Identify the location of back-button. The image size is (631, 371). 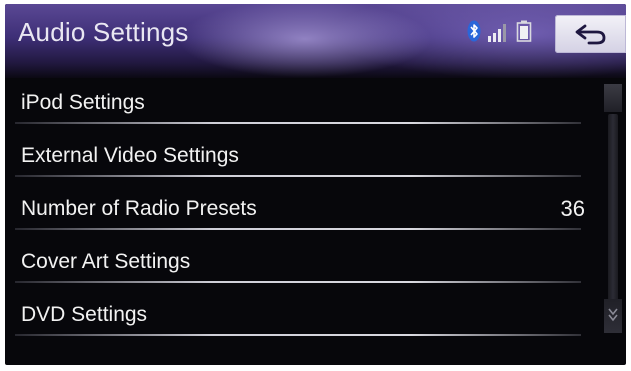
(590, 34).